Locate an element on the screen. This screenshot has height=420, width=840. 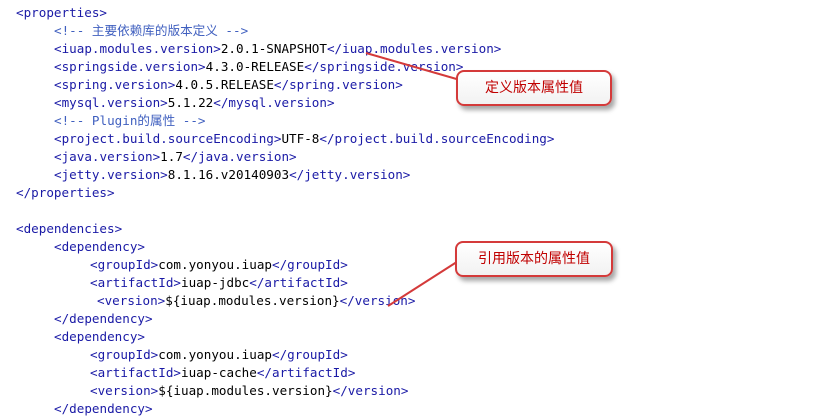
reference-callout-pointer is located at coordinates (425, 282).